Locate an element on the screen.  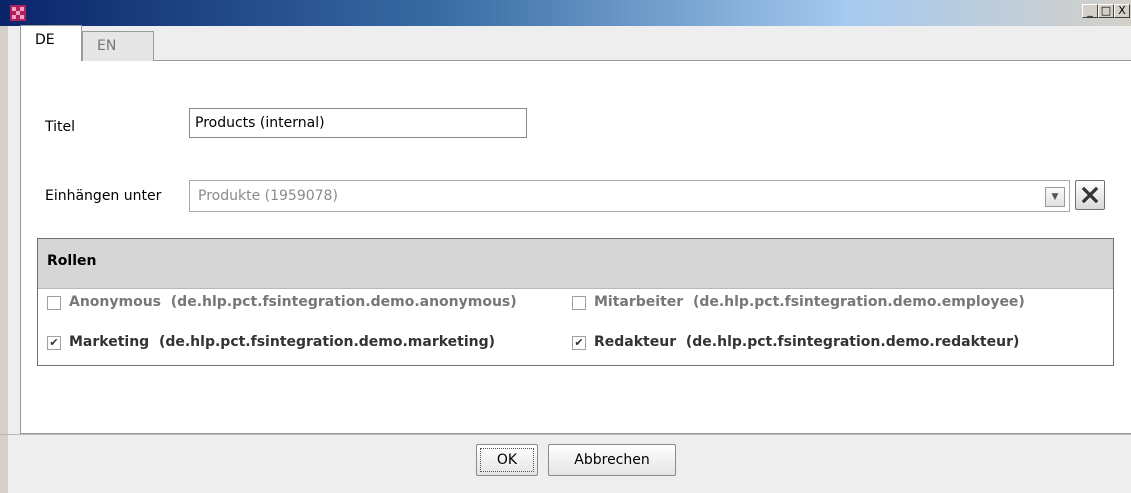
checkbox-marketing: ✔ is located at coordinates (54, 343).